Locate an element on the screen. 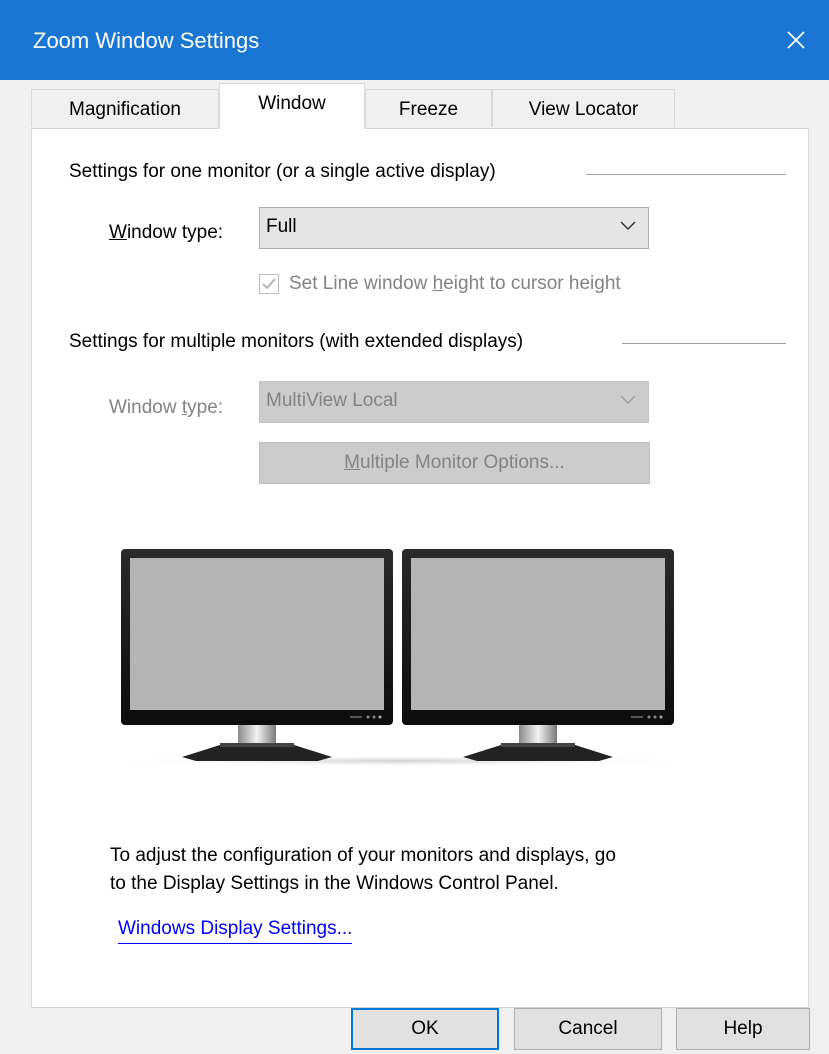 The height and width of the screenshot is (1054, 829). label-part: Set Line window is located at coordinates (361, 283).